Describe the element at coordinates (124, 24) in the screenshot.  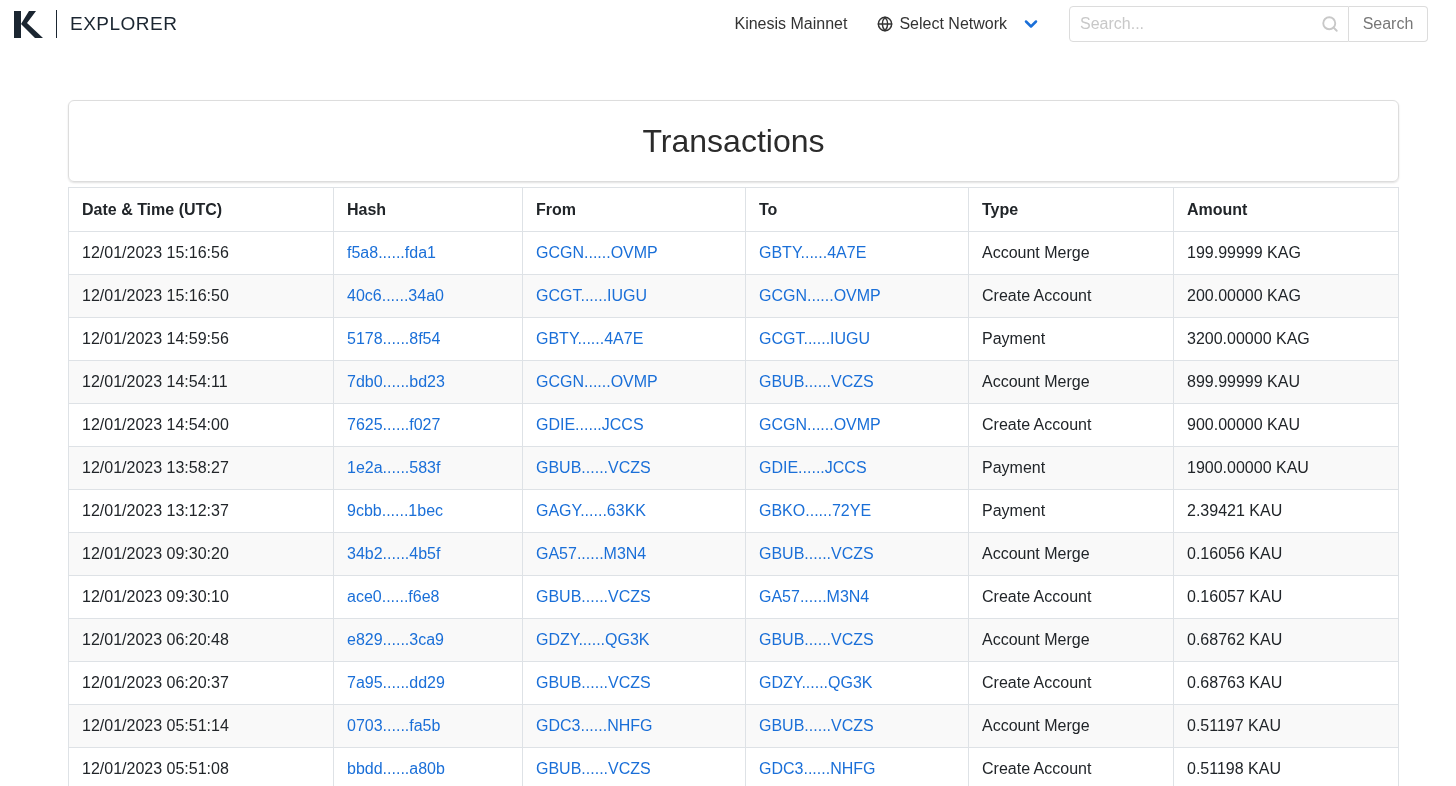
I see `logo-text: EXPLORER` at that location.